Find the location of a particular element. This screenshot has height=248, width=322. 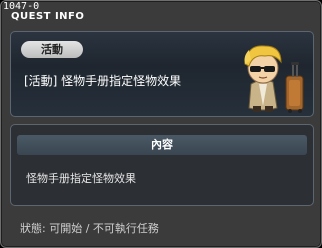

quest-name: [活動] 怪物手册指定怪物效果 is located at coordinates (103, 81).